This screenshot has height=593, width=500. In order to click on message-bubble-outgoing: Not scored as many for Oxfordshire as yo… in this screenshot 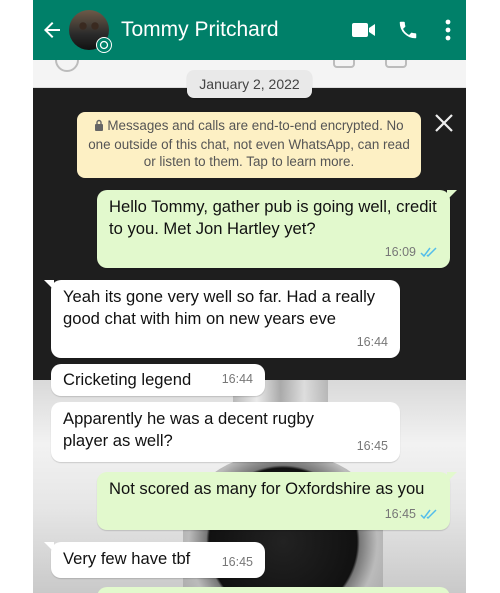, I will do `click(277, 501)`.